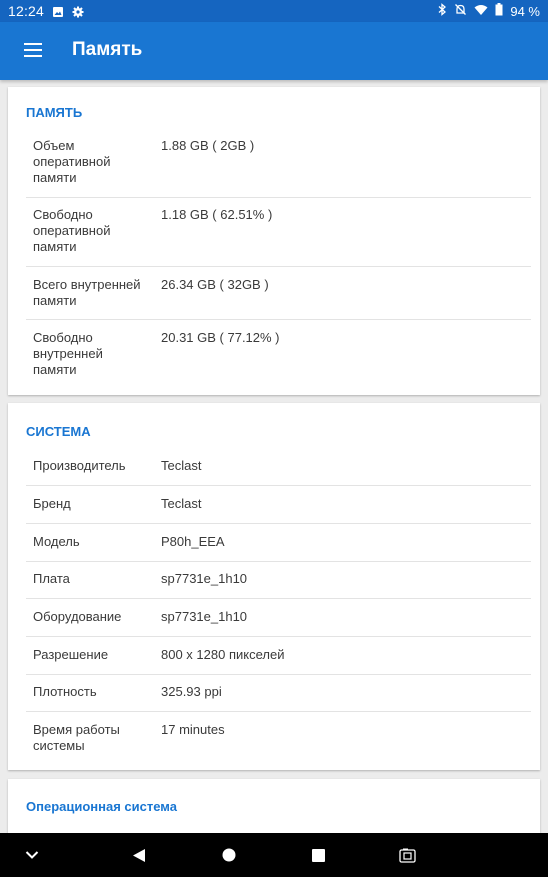 This screenshot has height=877, width=548. What do you see at coordinates (51, 578) in the screenshot?
I see `row-key: Плата` at bounding box center [51, 578].